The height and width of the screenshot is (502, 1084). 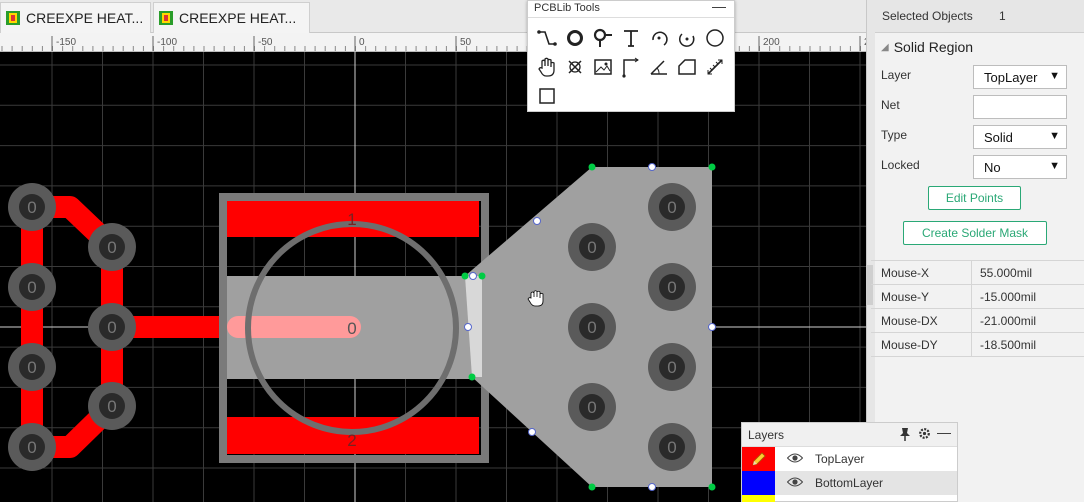 I want to click on dimension-icon, so click(x=631, y=67).